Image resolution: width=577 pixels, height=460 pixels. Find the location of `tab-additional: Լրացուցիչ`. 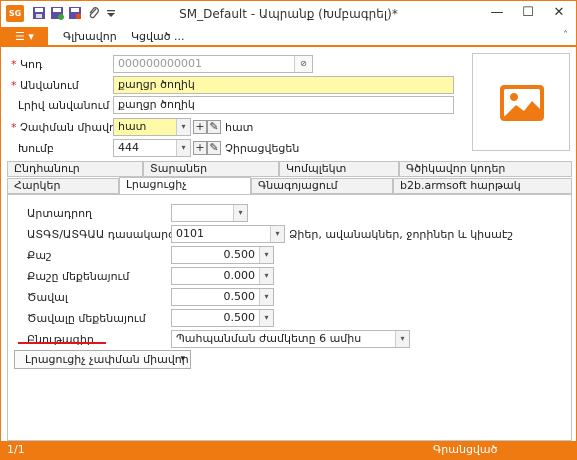

tab-additional: Լրացուցիչ is located at coordinates (185, 186).